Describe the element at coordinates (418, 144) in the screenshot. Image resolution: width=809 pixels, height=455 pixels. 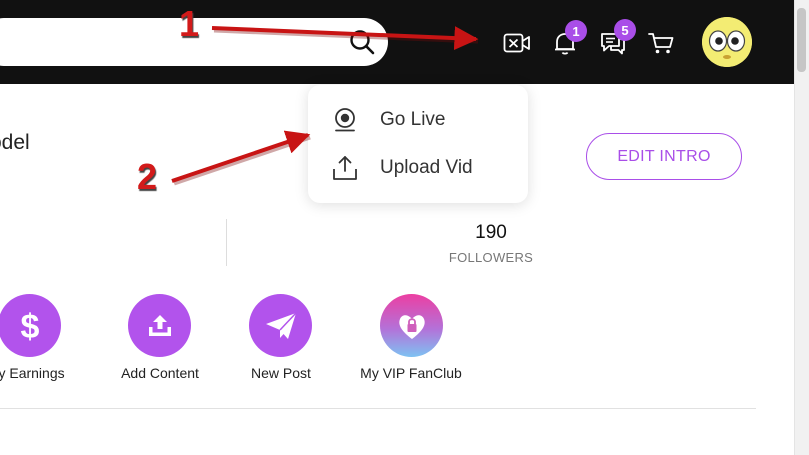
I see `create-dropdown-menu: Go Live Upload Vid` at that location.